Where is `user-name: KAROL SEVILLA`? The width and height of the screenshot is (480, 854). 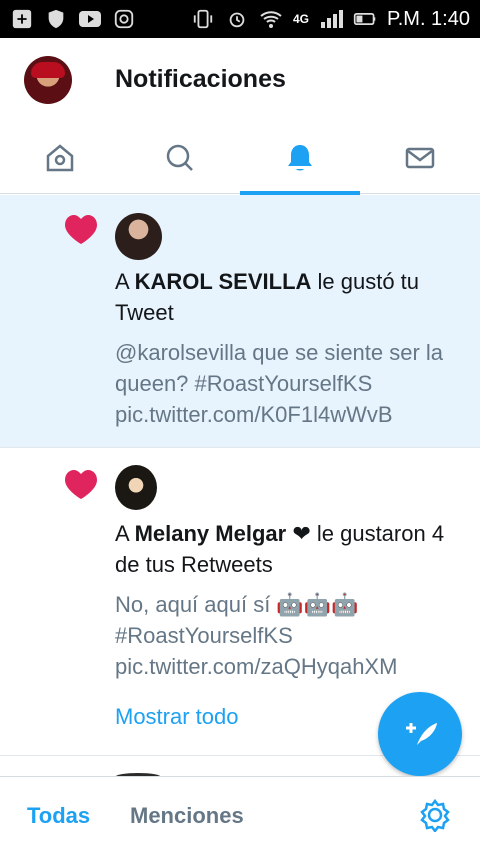
user-name: KAROL SEVILLA is located at coordinates (223, 281).